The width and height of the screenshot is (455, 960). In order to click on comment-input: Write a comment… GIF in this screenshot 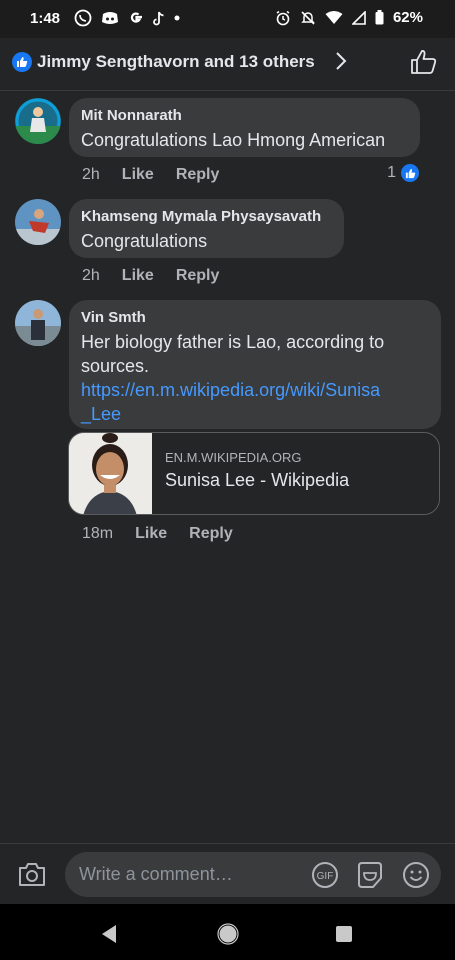, I will do `click(253, 874)`.